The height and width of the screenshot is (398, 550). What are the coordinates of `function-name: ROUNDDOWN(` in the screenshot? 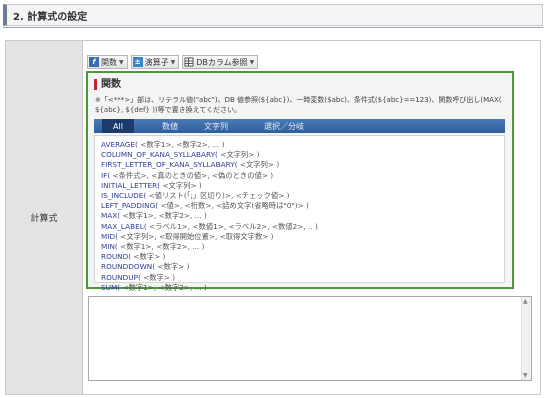 It's located at (128, 267).